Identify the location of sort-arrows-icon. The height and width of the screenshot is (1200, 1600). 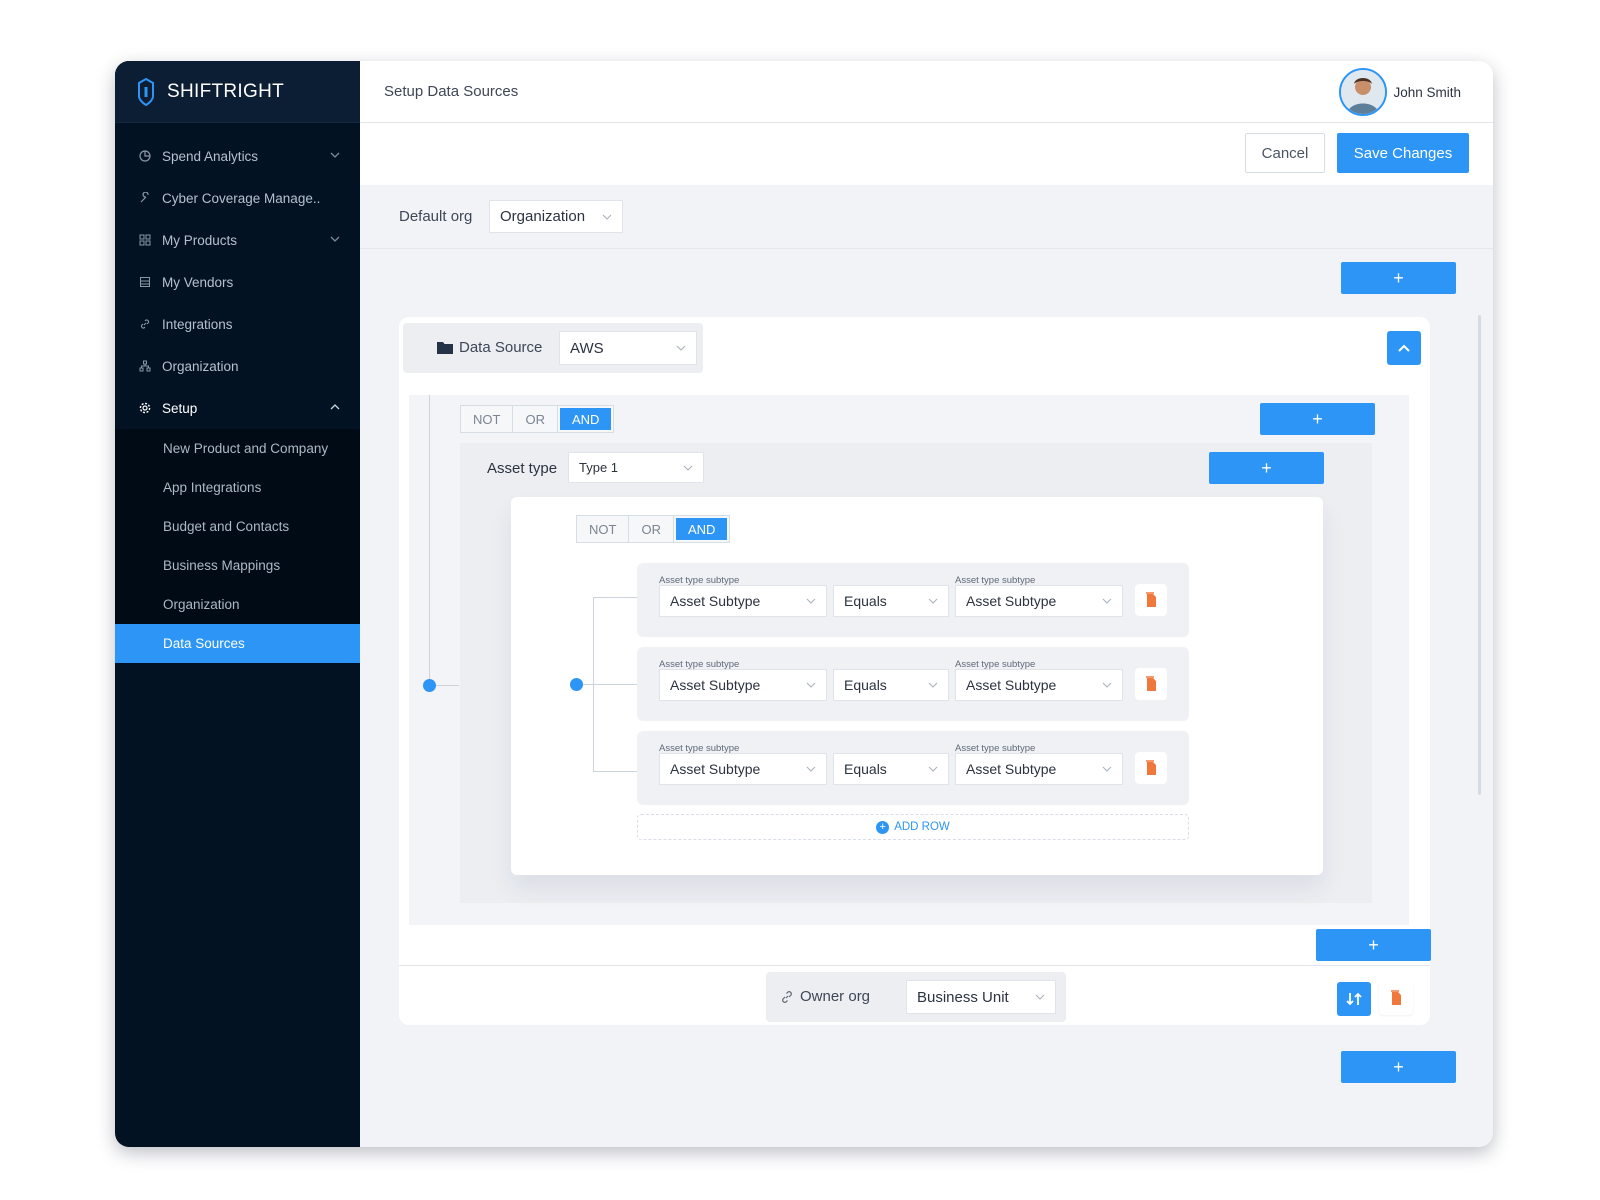
(1354, 999).